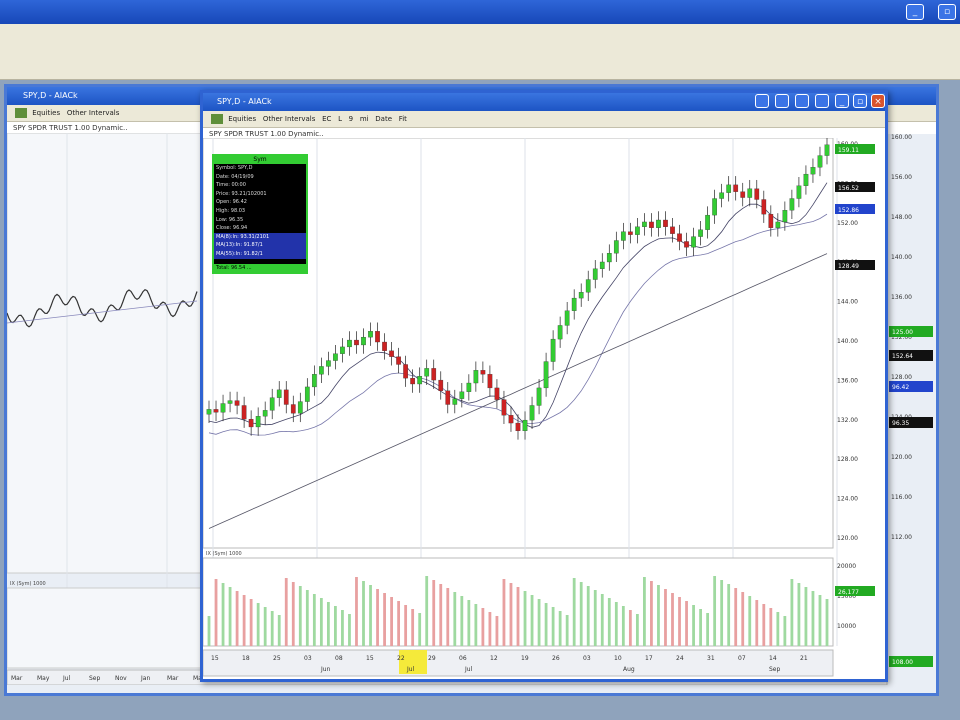 The width and height of the screenshot is (960, 720). What do you see at coordinates (649, 658) in the screenshot?
I see `date-tick-label: 17` at bounding box center [649, 658].